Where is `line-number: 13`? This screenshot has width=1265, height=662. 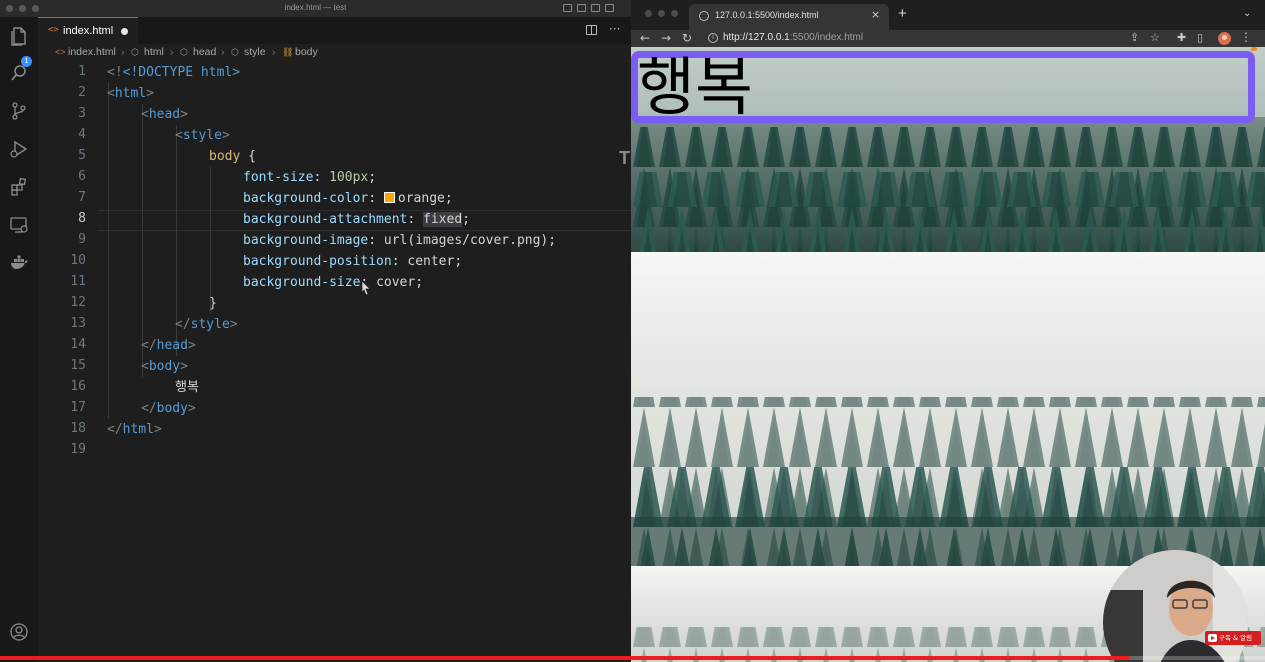 line-number: 13 is located at coordinates (78, 323).